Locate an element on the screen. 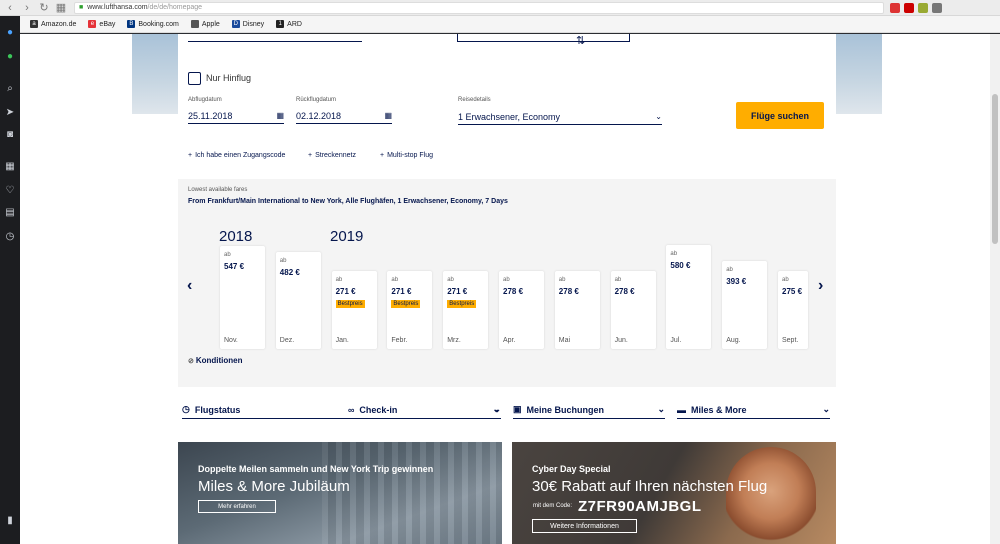  one-way-checkbox is located at coordinates (194, 78).